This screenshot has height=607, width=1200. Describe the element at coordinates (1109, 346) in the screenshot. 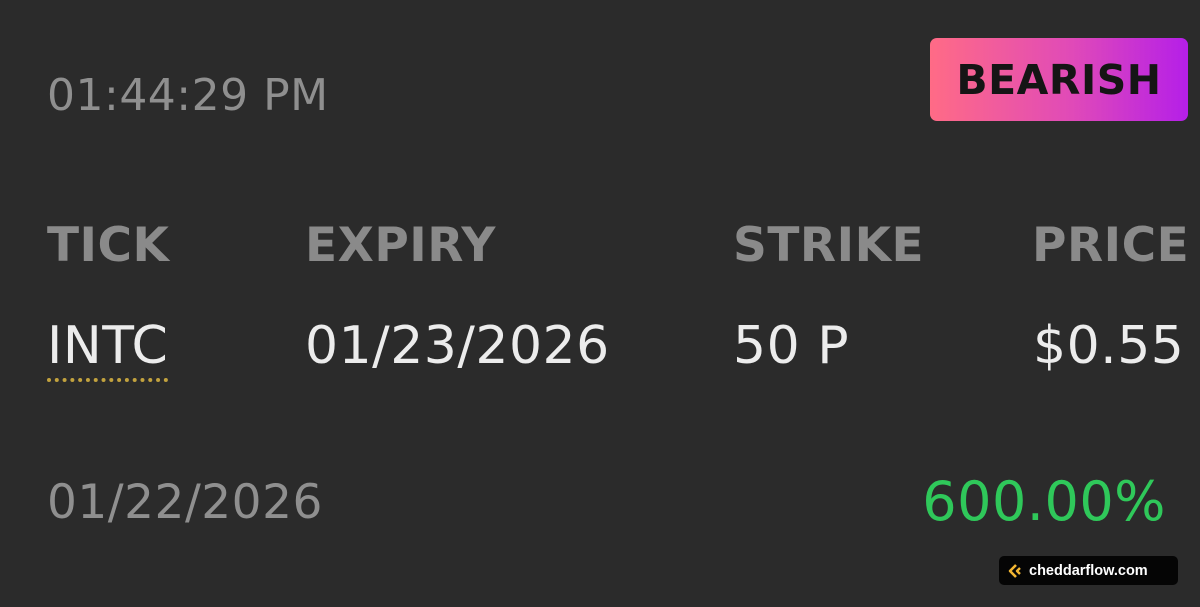

I see `price-cell: $0.55` at that location.